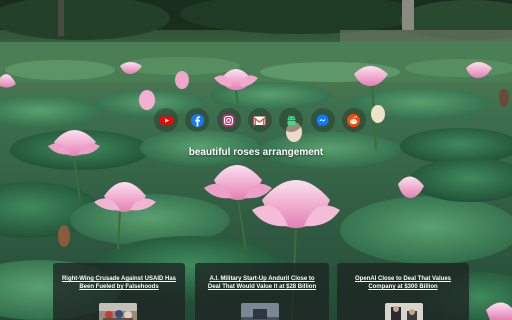 This screenshot has width=512, height=320. I want to click on gmail-icon, so click(259, 120).